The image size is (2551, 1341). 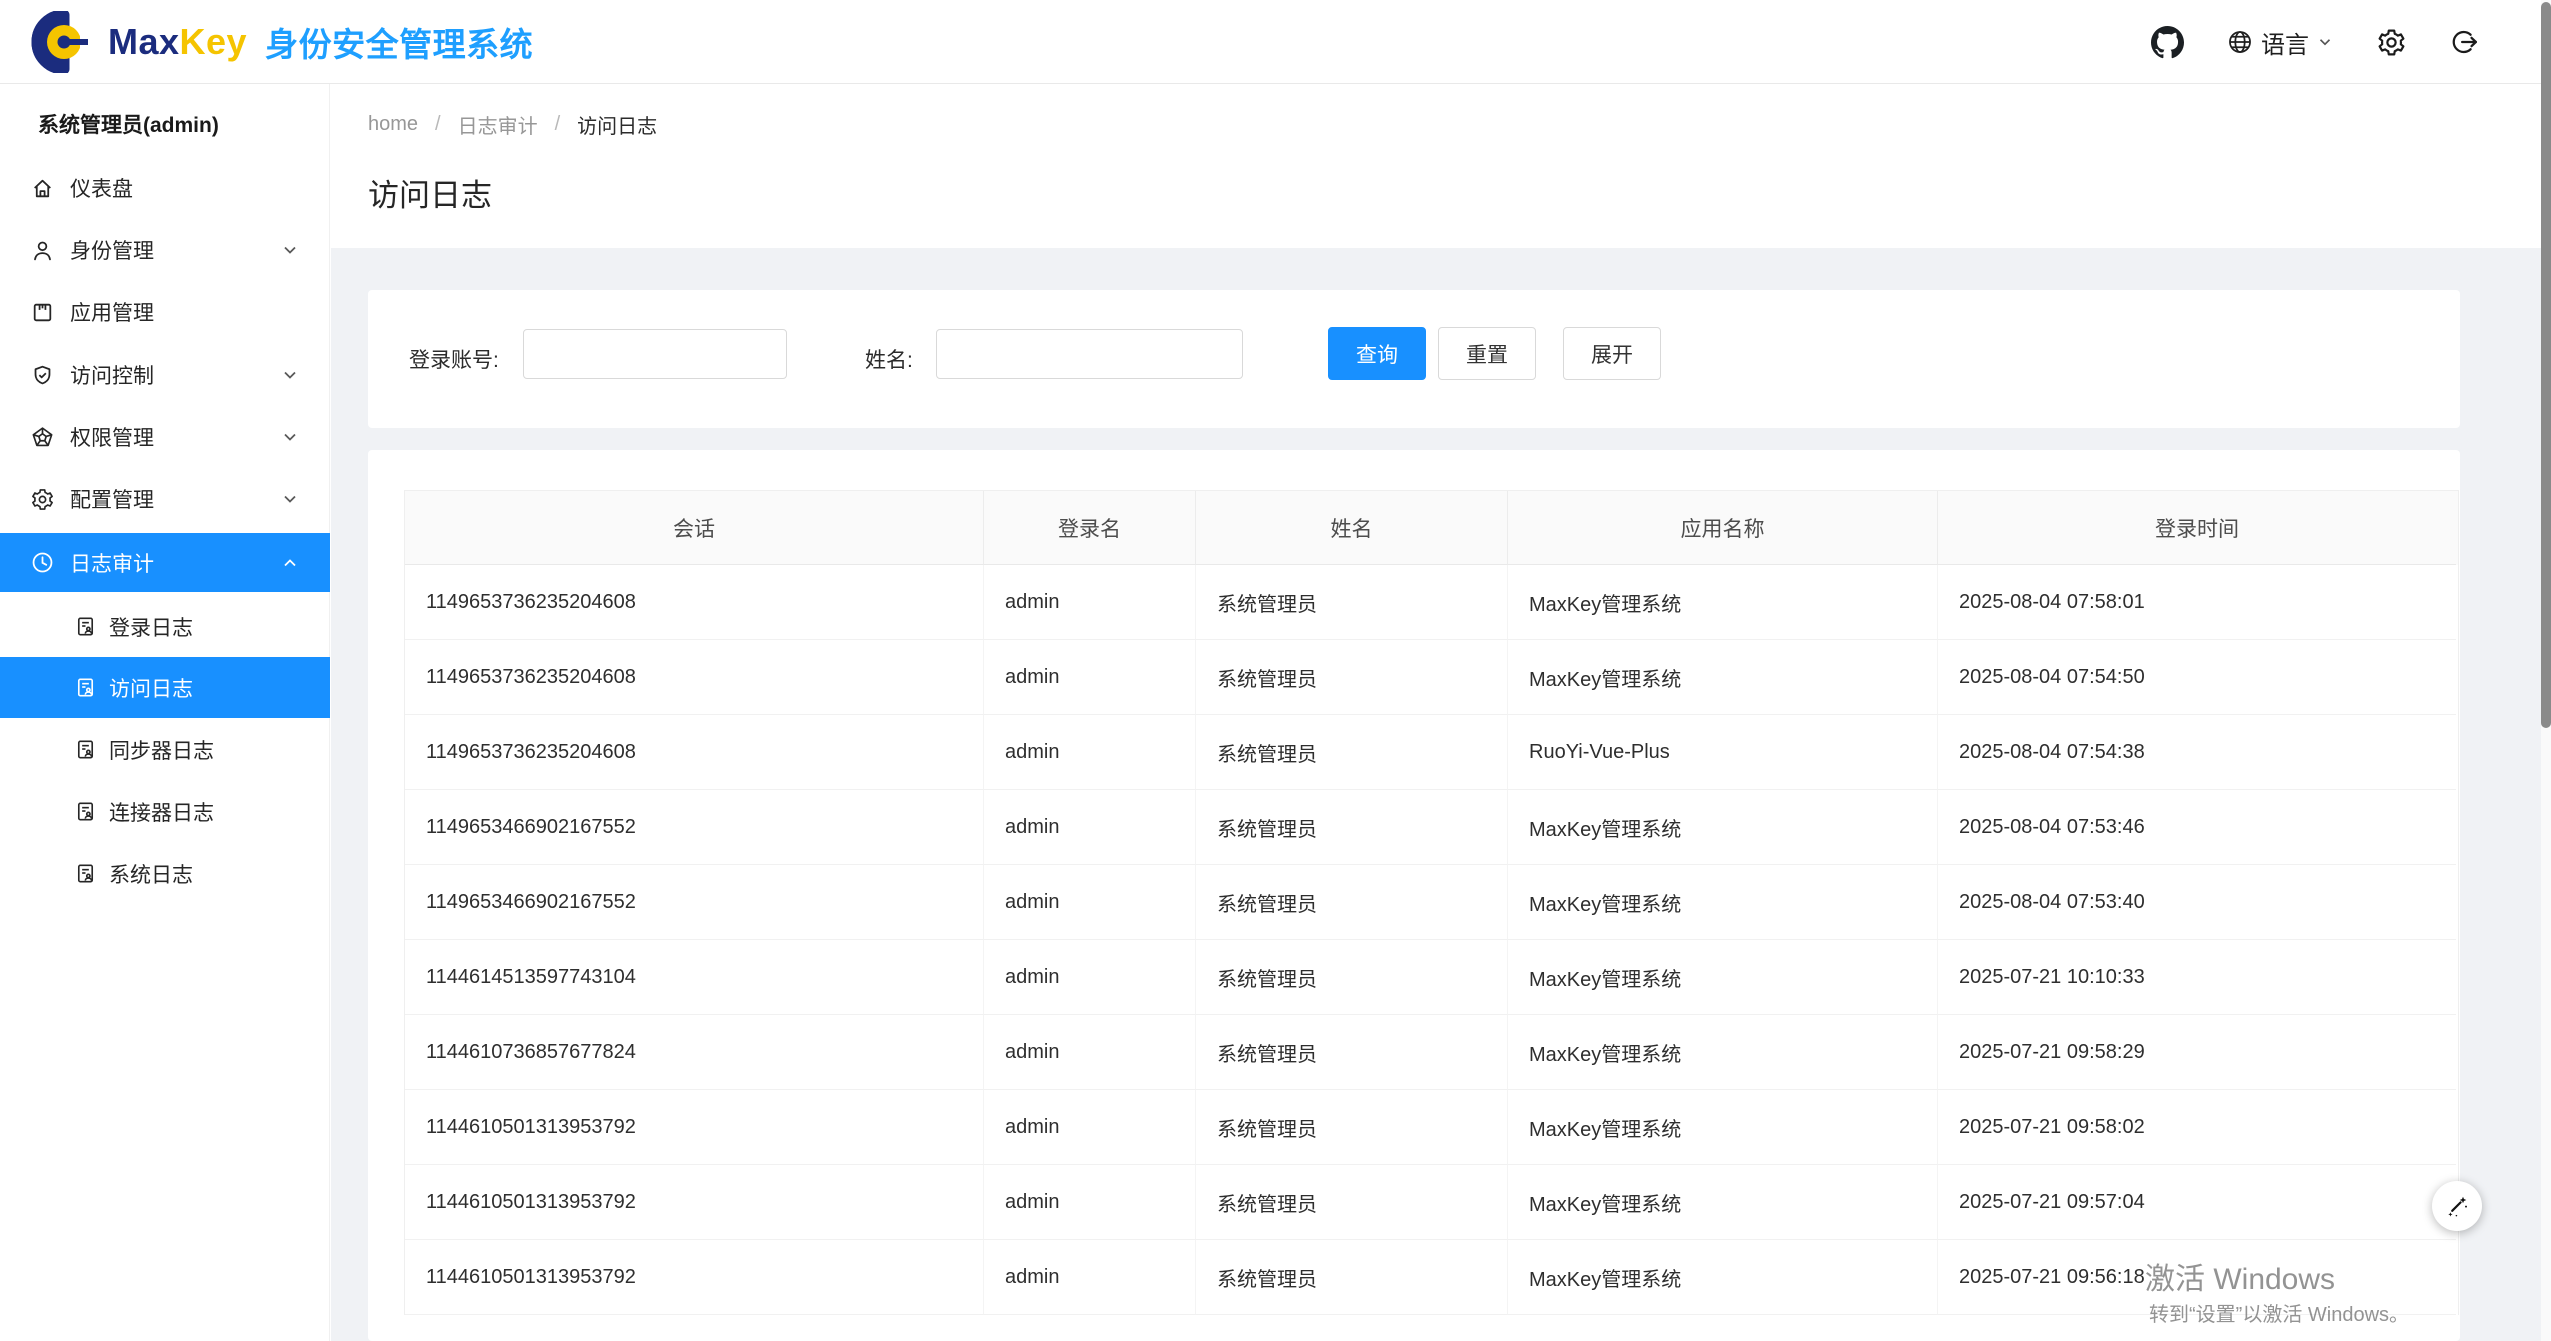 What do you see at coordinates (165, 811) in the screenshot?
I see `sidebar-subitem-connector-log: 连接器日志` at bounding box center [165, 811].